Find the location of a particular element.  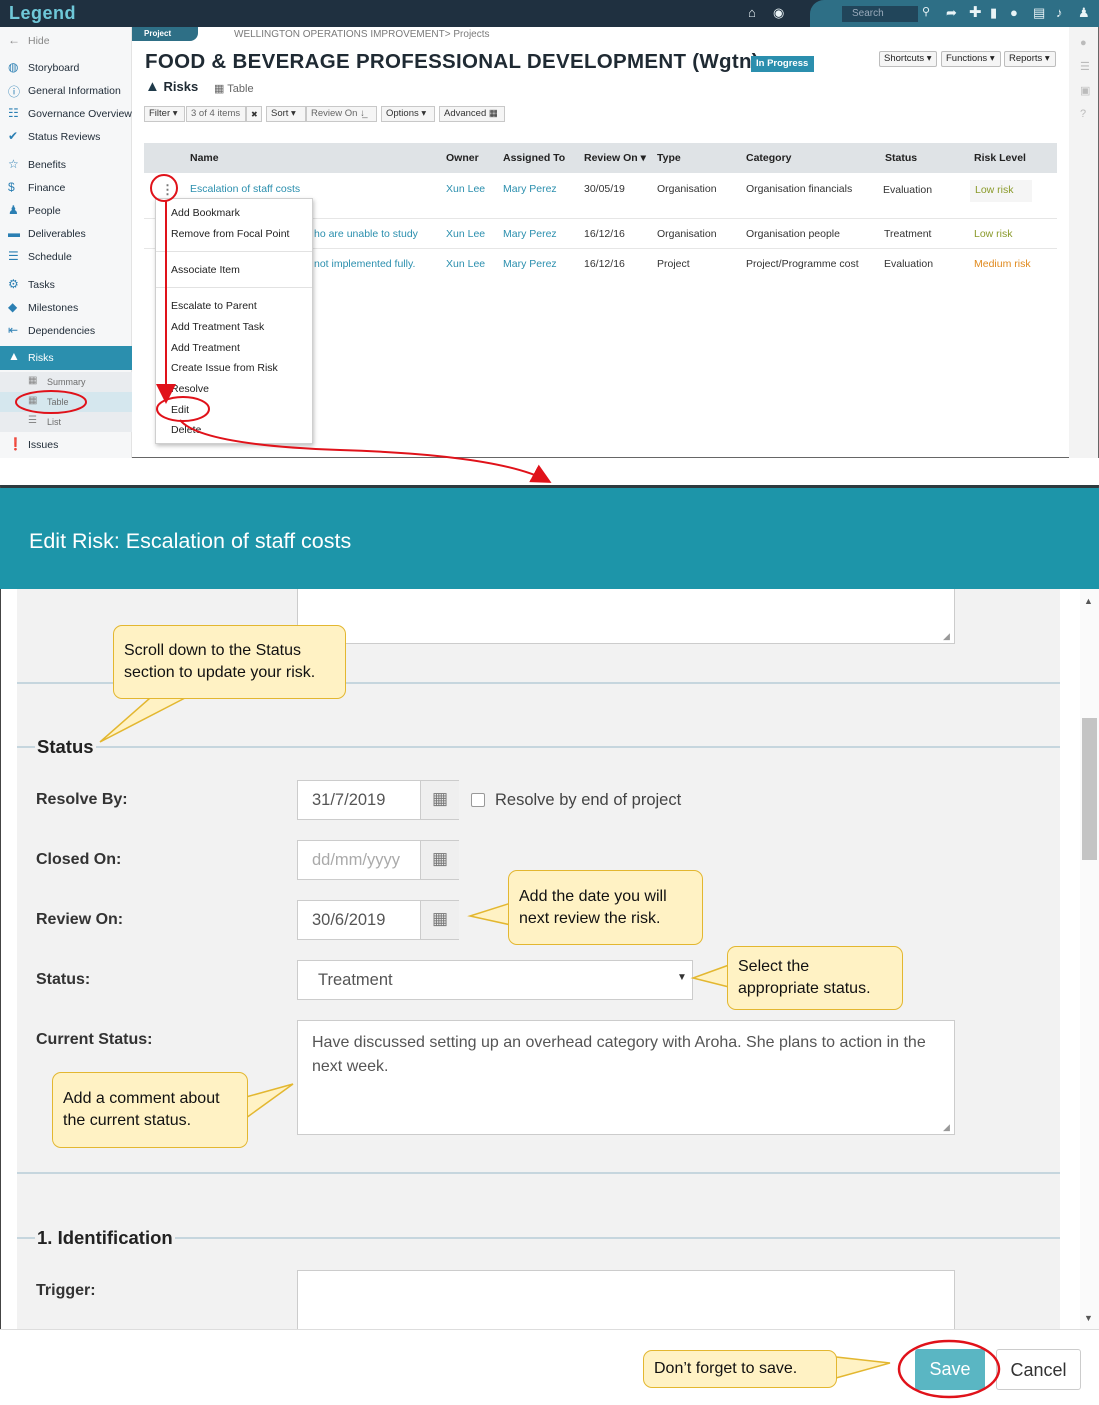

lock-icon: ▣ is located at coordinates (1085, 90).